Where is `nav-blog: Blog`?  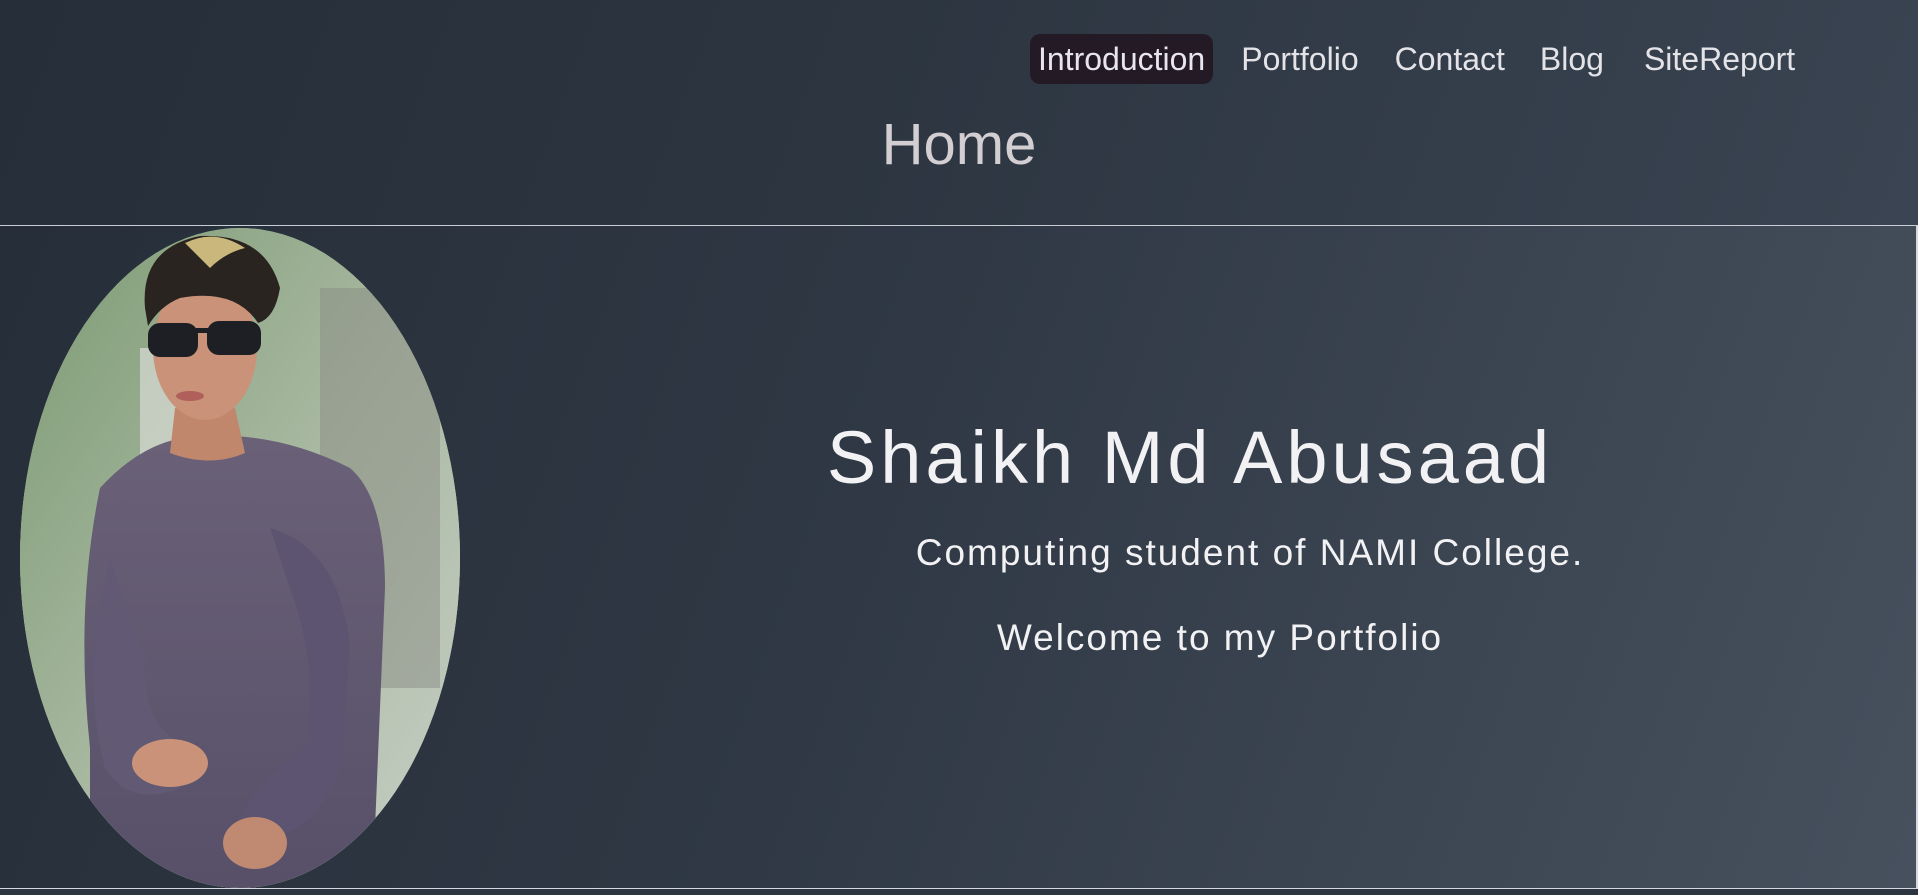 nav-blog: Blog is located at coordinates (1572, 59).